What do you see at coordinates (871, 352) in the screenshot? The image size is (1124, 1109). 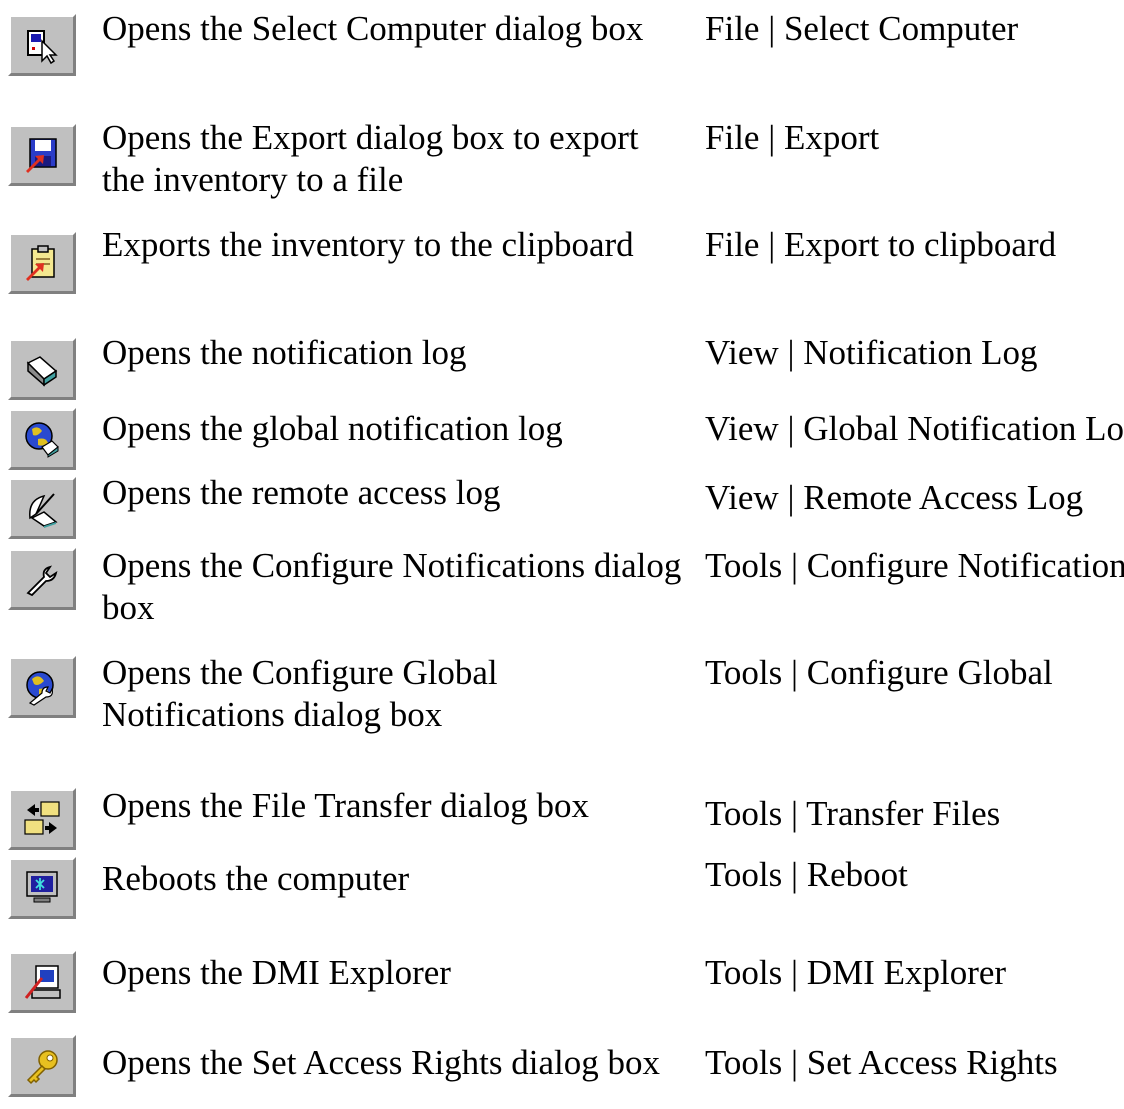 I see `menu-path: View | Notification Log` at bounding box center [871, 352].